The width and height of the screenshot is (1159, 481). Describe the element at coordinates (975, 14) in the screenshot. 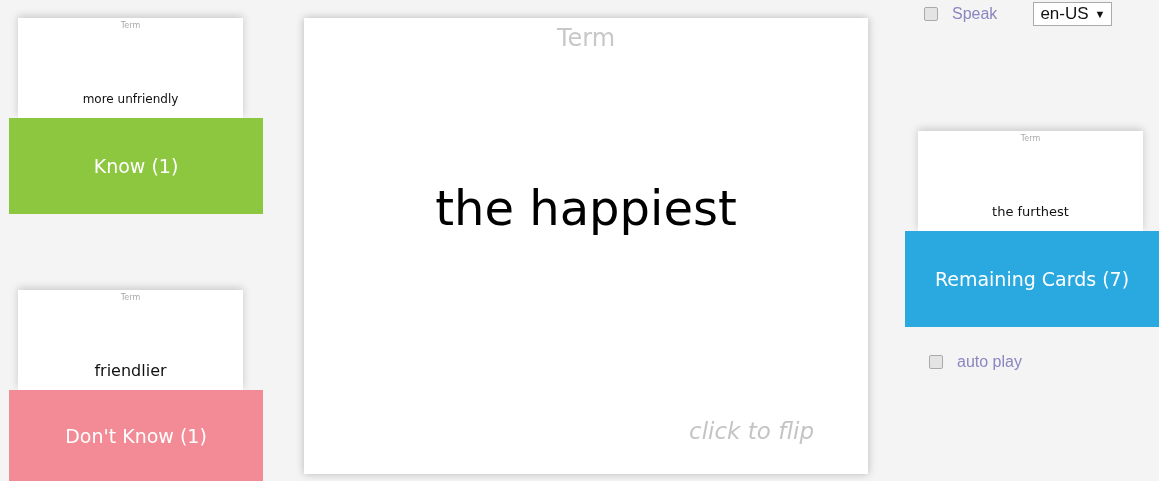

I see `speak-label: Speak` at that location.